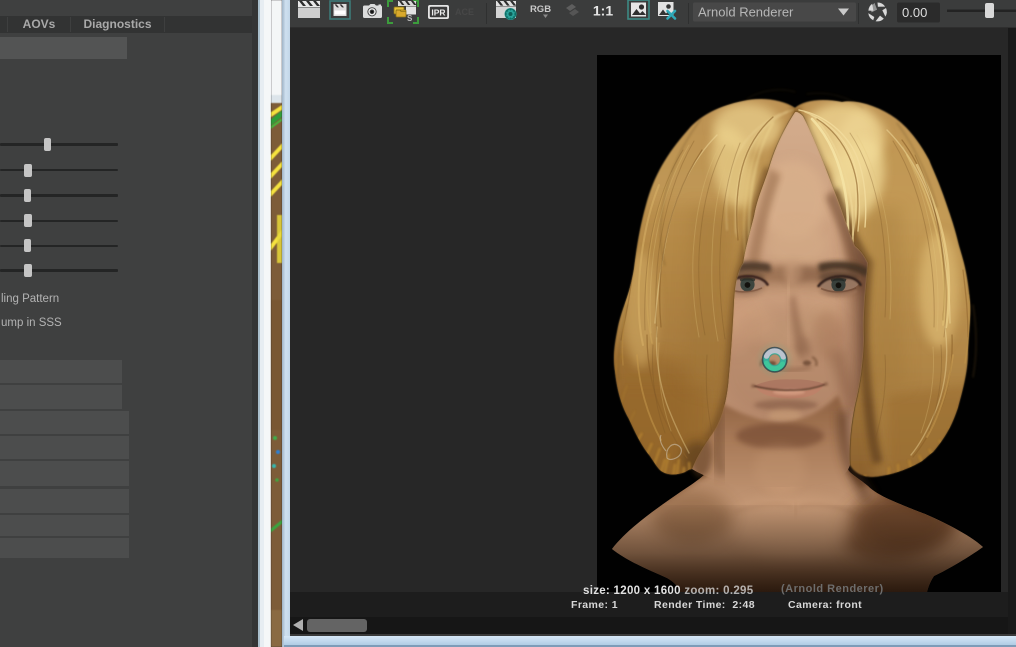 The height and width of the screenshot is (647, 1016). I want to click on svg-text: S, so click(410, 18).